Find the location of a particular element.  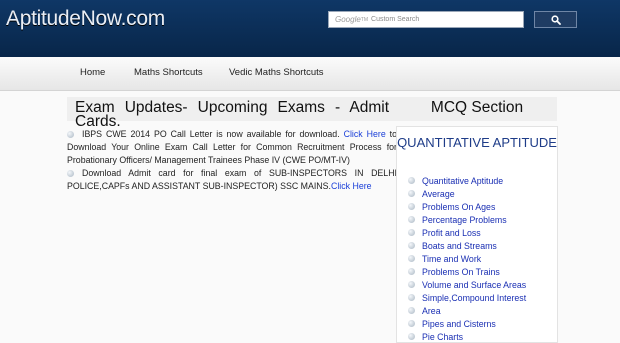

google-brand-label: Google is located at coordinates (348, 19).